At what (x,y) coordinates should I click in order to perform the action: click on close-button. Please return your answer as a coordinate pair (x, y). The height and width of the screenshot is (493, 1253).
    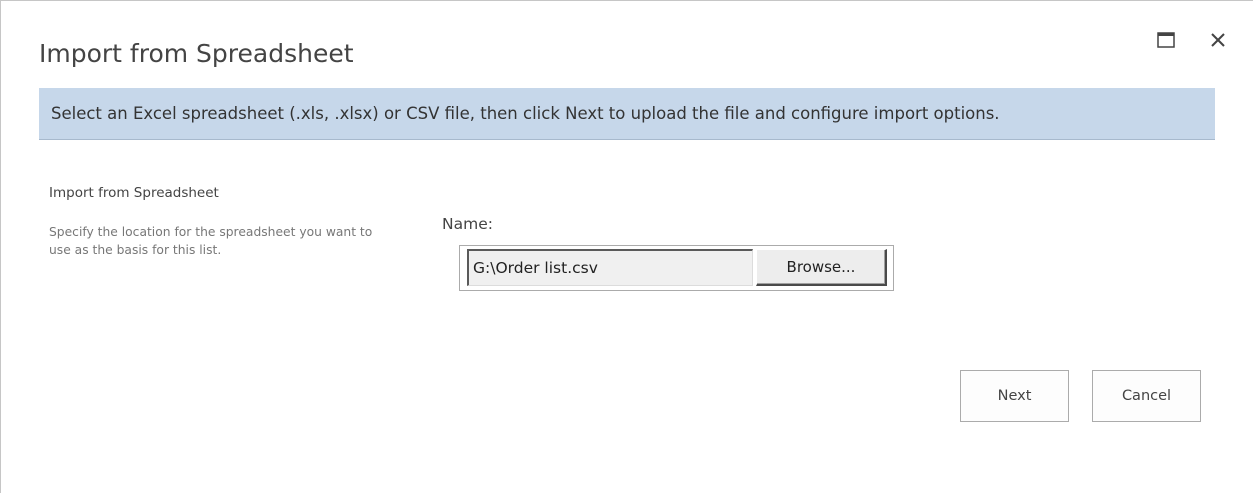
    Looking at the image, I should click on (1218, 40).